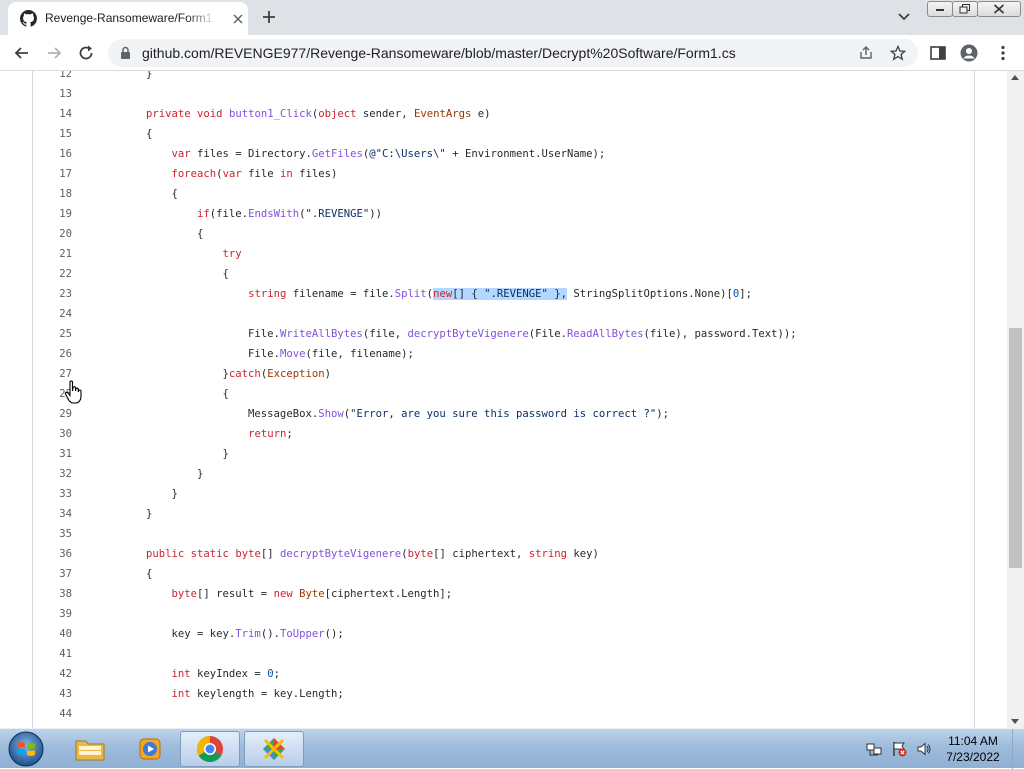 This screenshot has height=769, width=1024. Describe the element at coordinates (56, 434) in the screenshot. I see `line-number: 30` at that location.